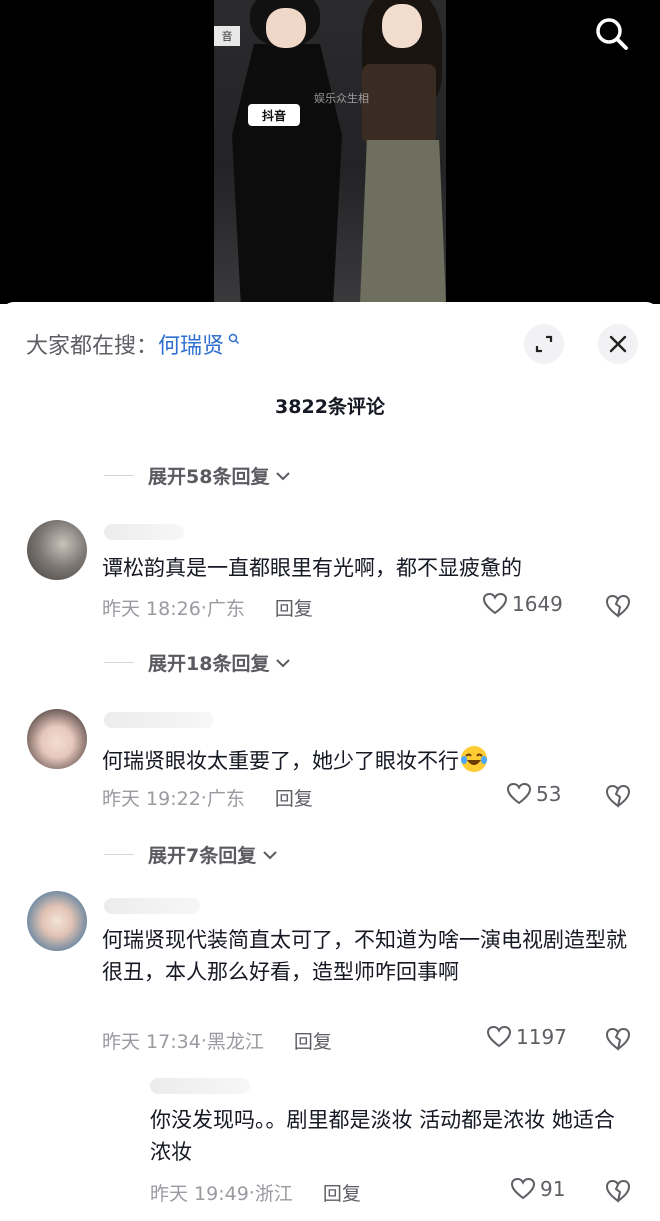 The image size is (660, 1221). I want to click on expand-icon, so click(544, 344).